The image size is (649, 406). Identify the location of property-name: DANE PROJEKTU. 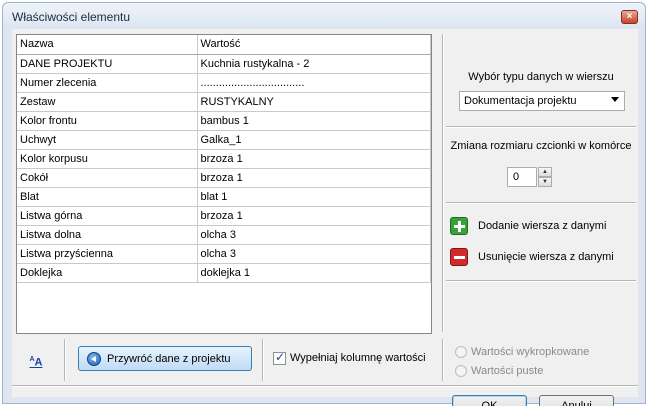
(107, 64).